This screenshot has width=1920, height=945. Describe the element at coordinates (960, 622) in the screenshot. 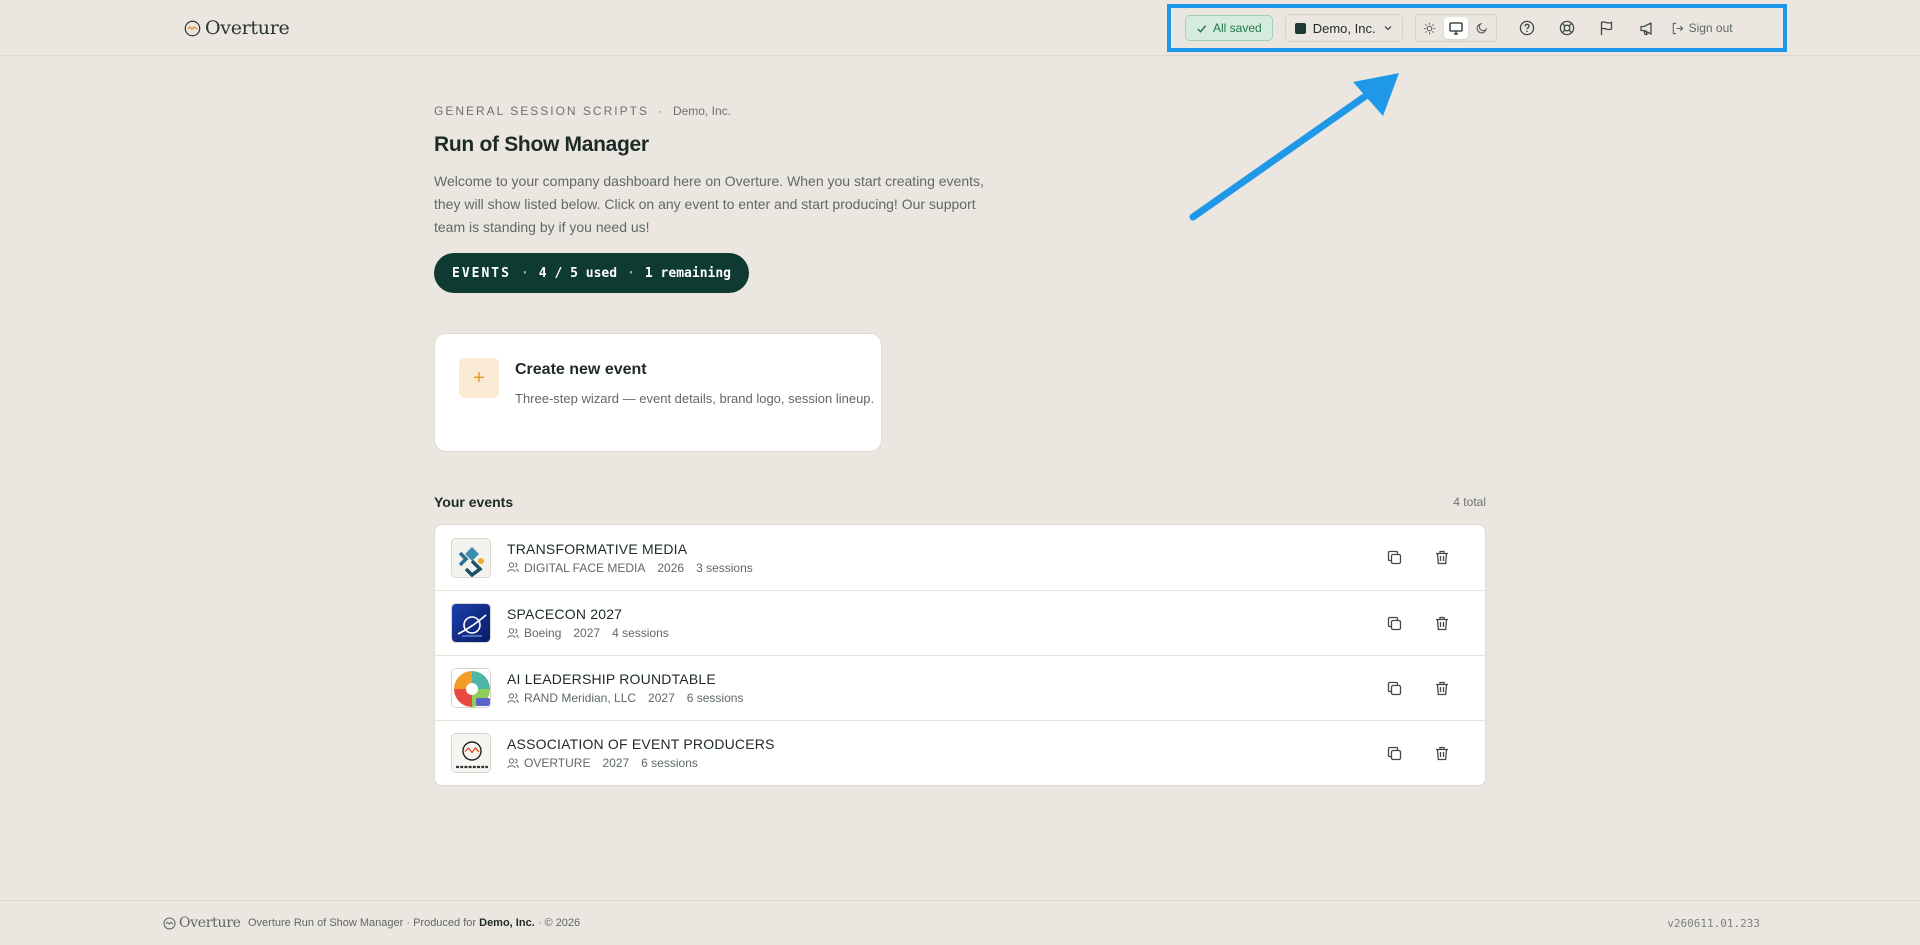

I see `event-row: SPACECON 2027 Boeing 2027 4 sessions` at that location.